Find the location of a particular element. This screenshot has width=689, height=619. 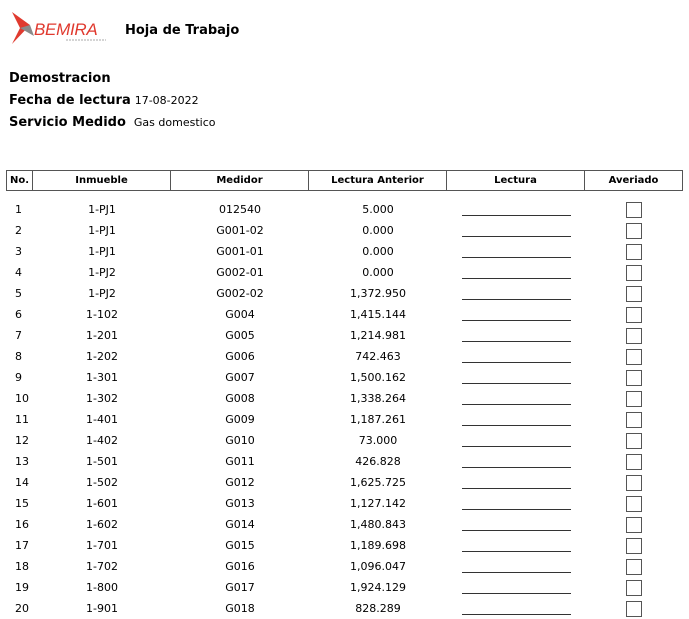

row-number: 18 is located at coordinates (22, 566).